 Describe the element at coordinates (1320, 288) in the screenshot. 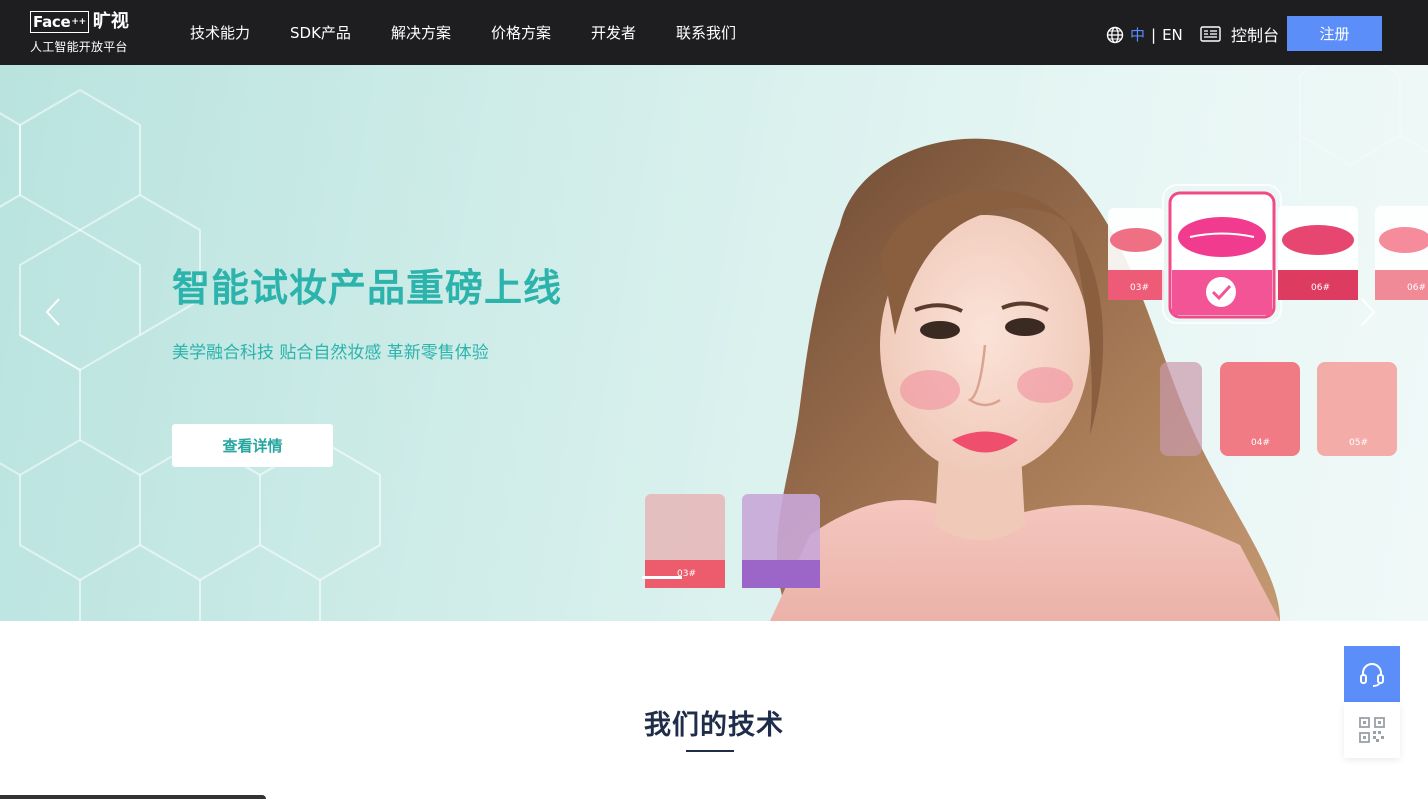

I see `swatch-label-06: 06#` at that location.